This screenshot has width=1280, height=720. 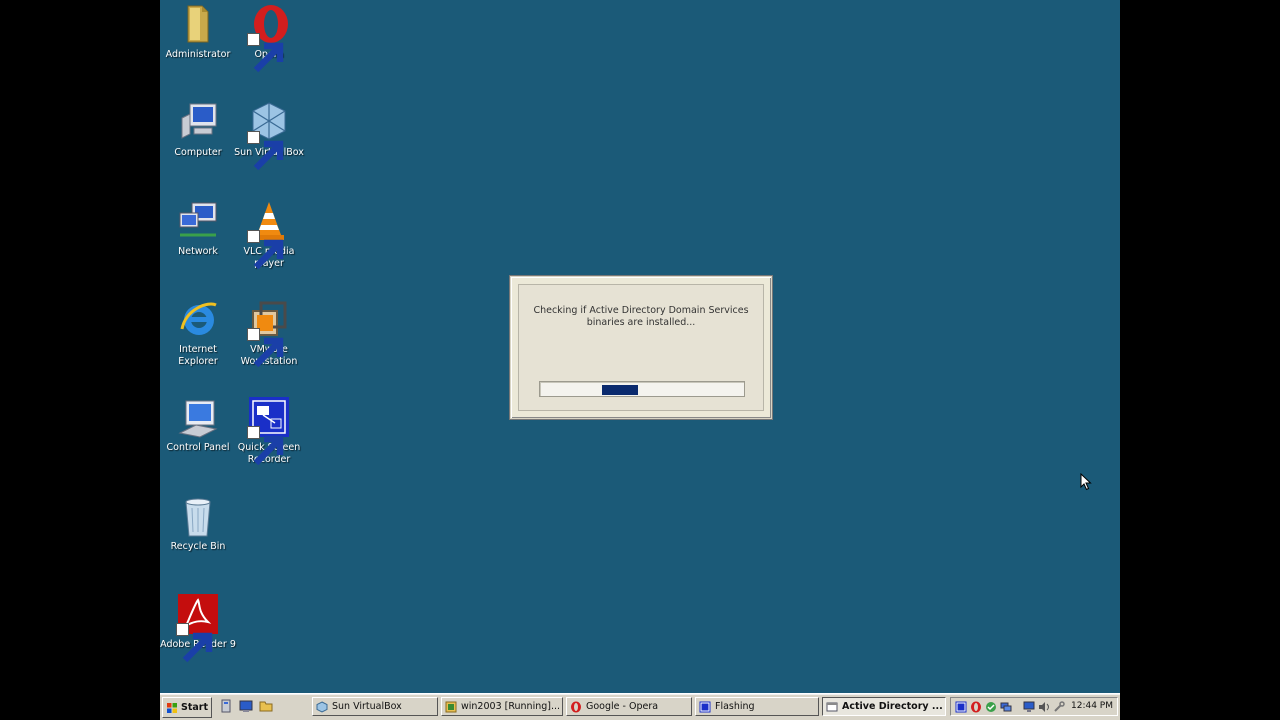 I want to click on desktop-icon-network: Network, so click(x=198, y=228).